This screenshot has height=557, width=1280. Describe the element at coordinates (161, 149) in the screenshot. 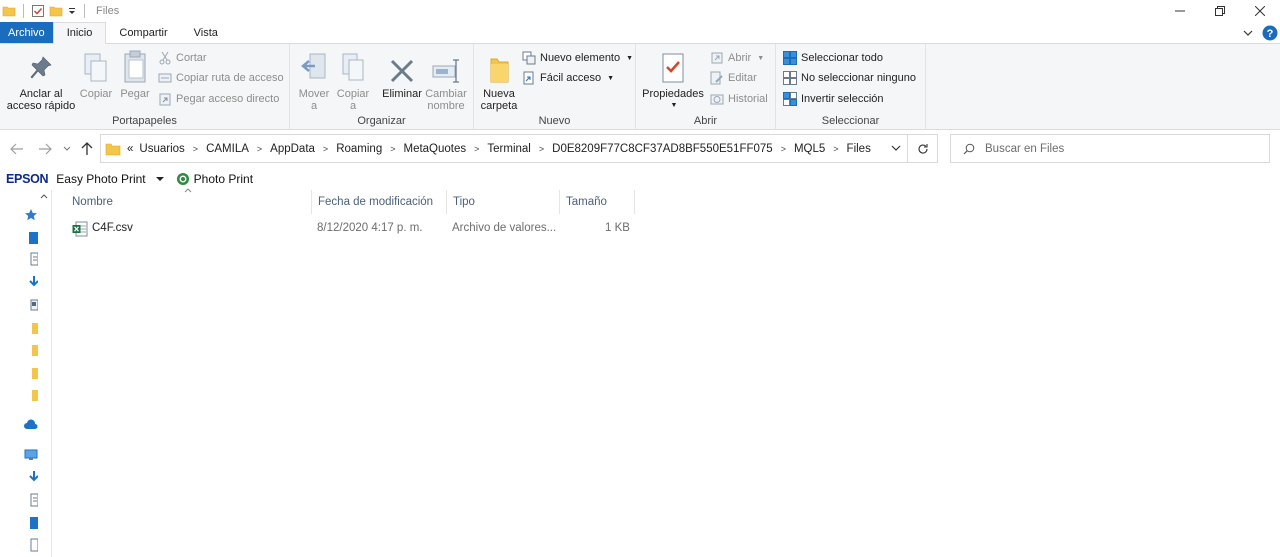

I see `breadcrumb-item: Usuarios` at that location.